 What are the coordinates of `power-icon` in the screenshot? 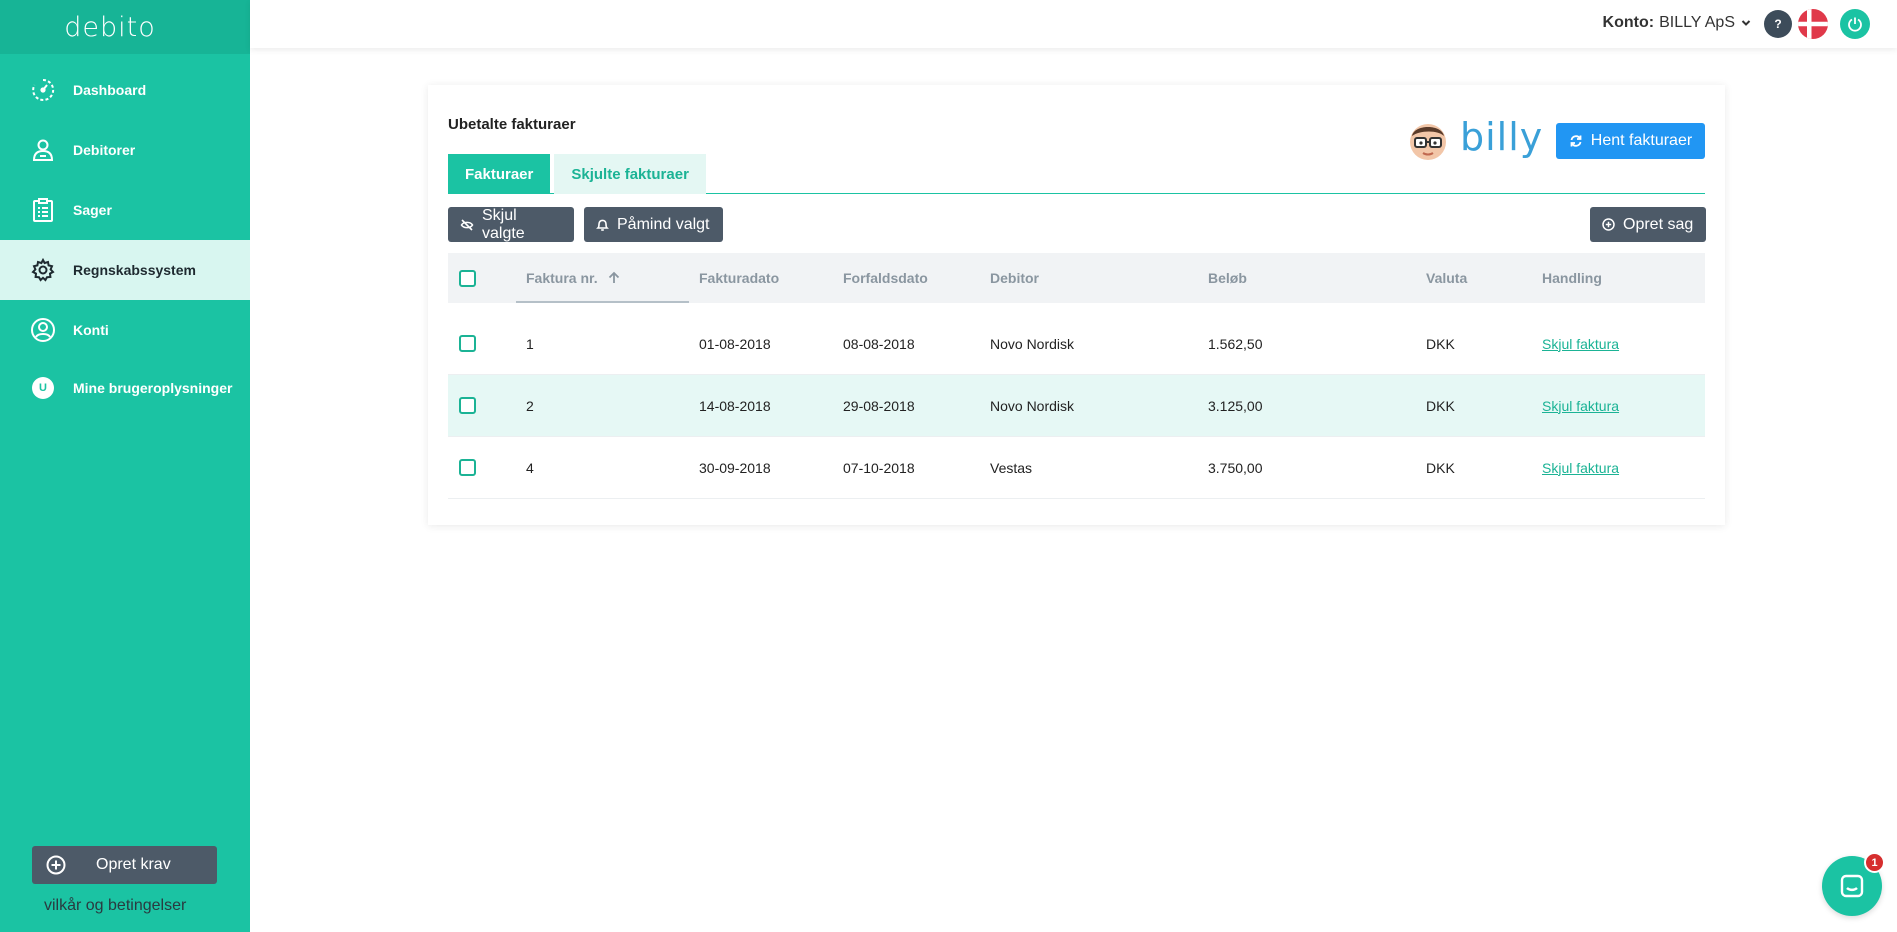 It's located at (1855, 24).